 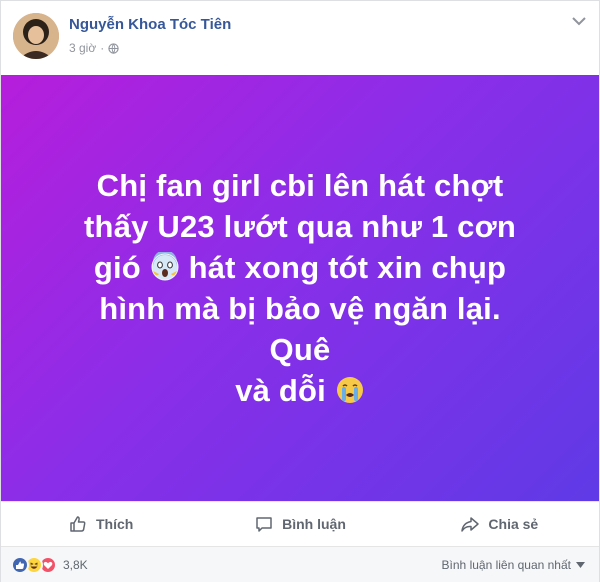 What do you see at coordinates (314, 523) in the screenshot?
I see `comment-label: Bình luận` at bounding box center [314, 523].